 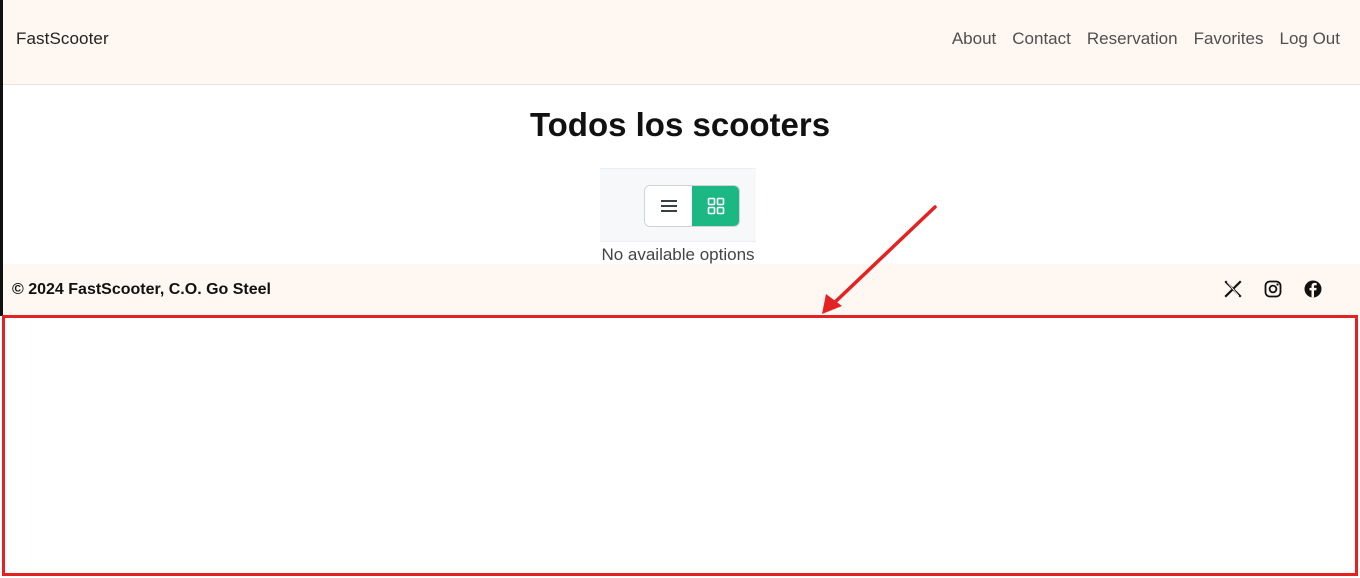 I want to click on x-icon, so click(x=1233, y=289).